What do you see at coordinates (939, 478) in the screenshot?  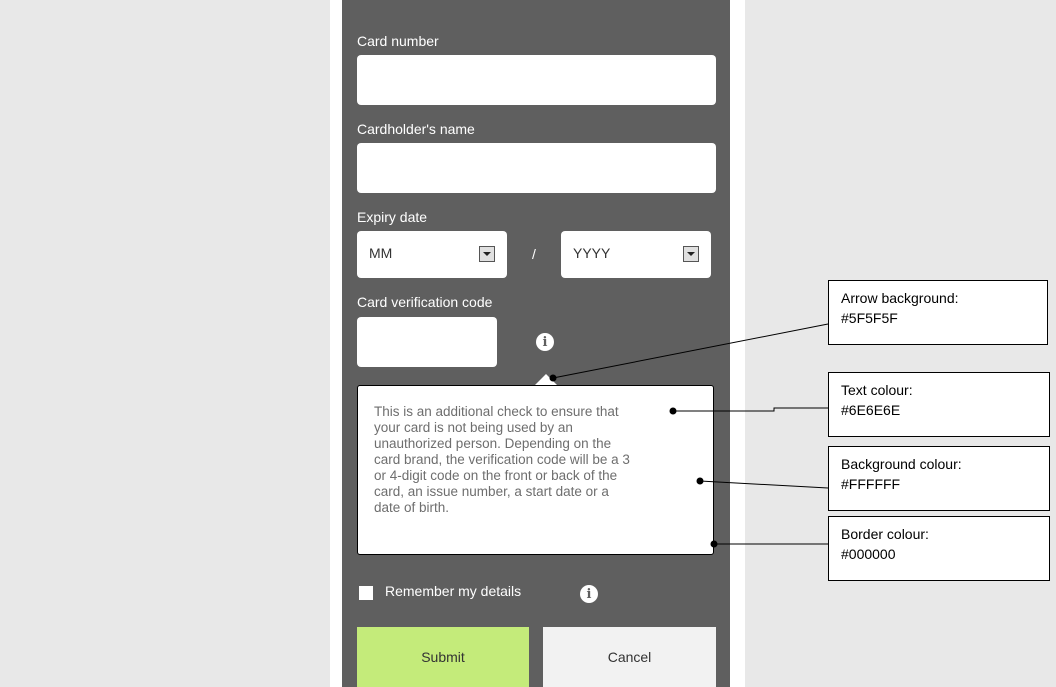 I see `annotation-background-colour: Background colour: #FFFFFF` at bounding box center [939, 478].